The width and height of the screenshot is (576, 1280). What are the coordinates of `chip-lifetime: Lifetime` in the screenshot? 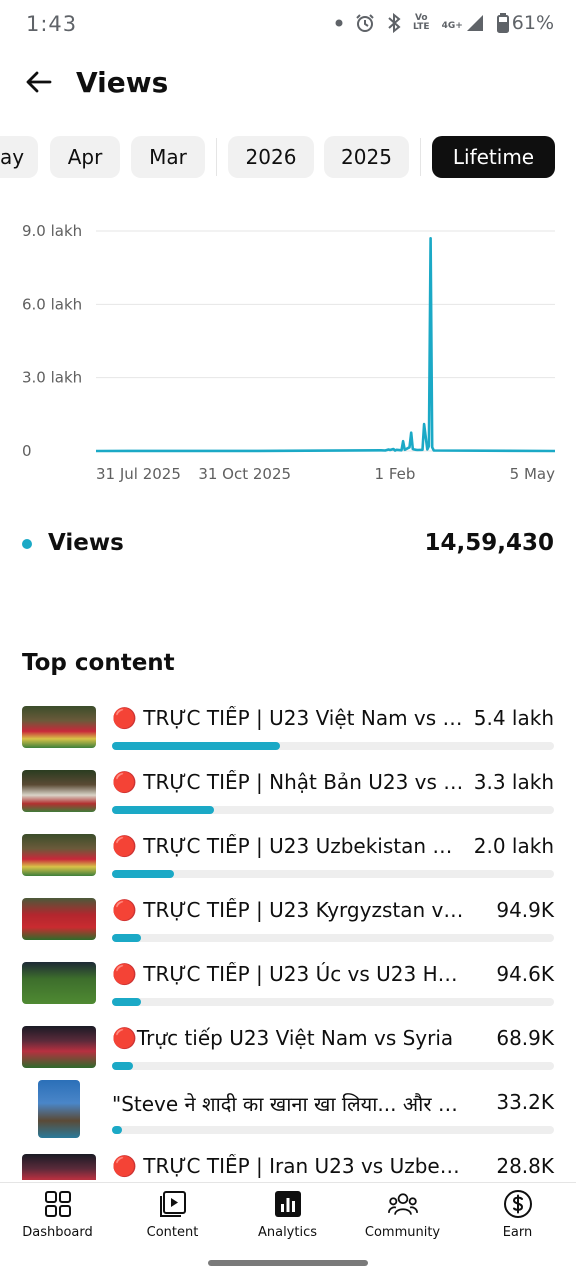 It's located at (493, 157).